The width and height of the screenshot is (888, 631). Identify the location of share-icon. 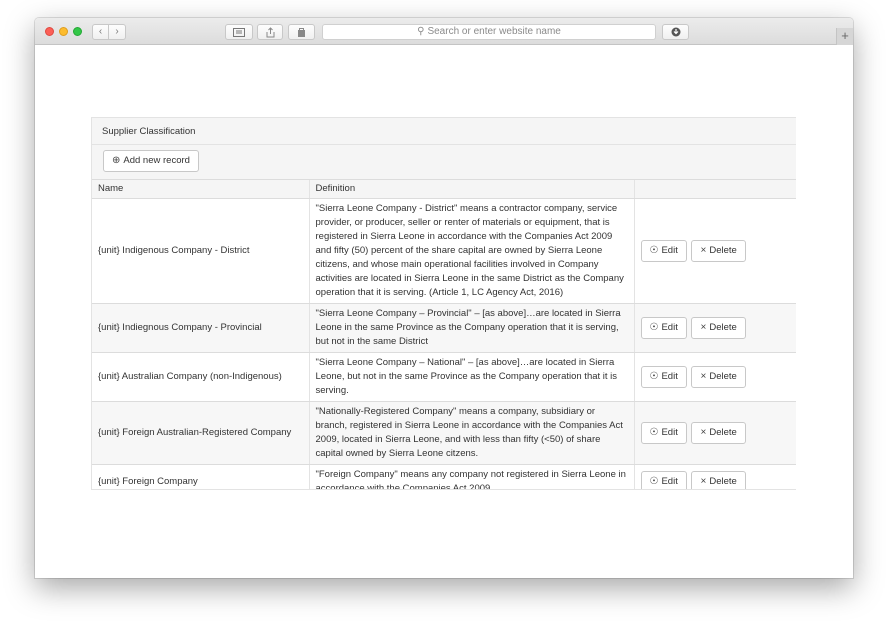
(270, 32).